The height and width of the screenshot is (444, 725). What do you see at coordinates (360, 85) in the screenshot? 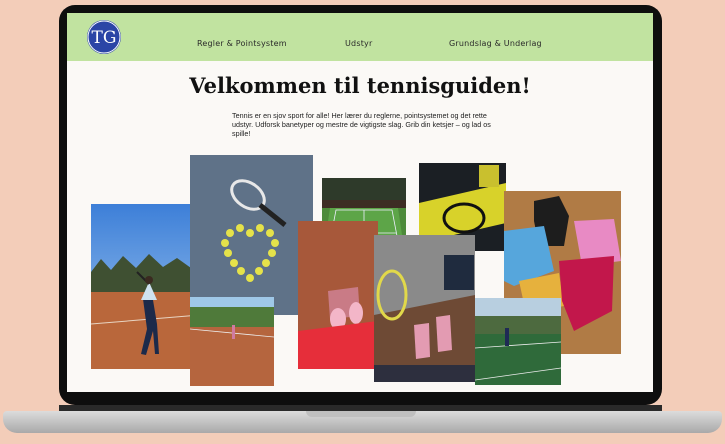
I see `page-title: Velkommen til tennisguiden!` at bounding box center [360, 85].